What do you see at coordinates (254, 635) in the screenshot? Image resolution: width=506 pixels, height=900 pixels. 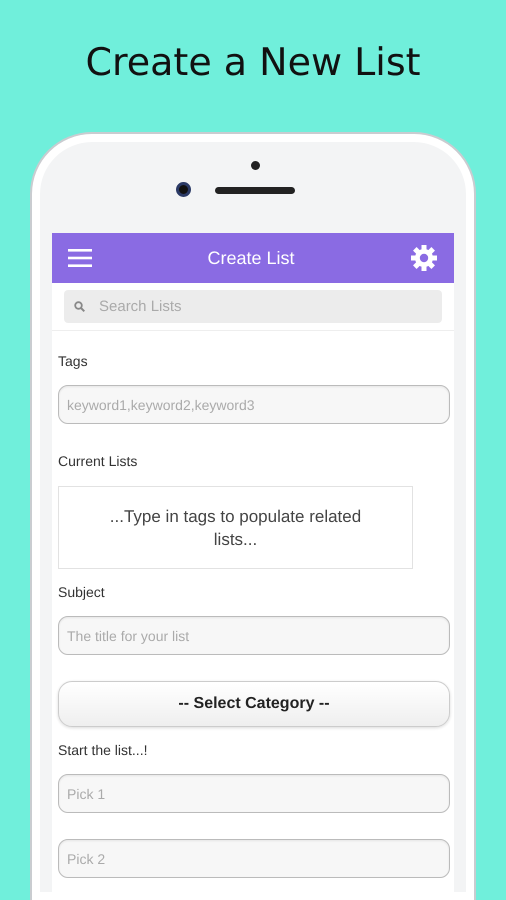 I see `input-field: The title for your list` at bounding box center [254, 635].